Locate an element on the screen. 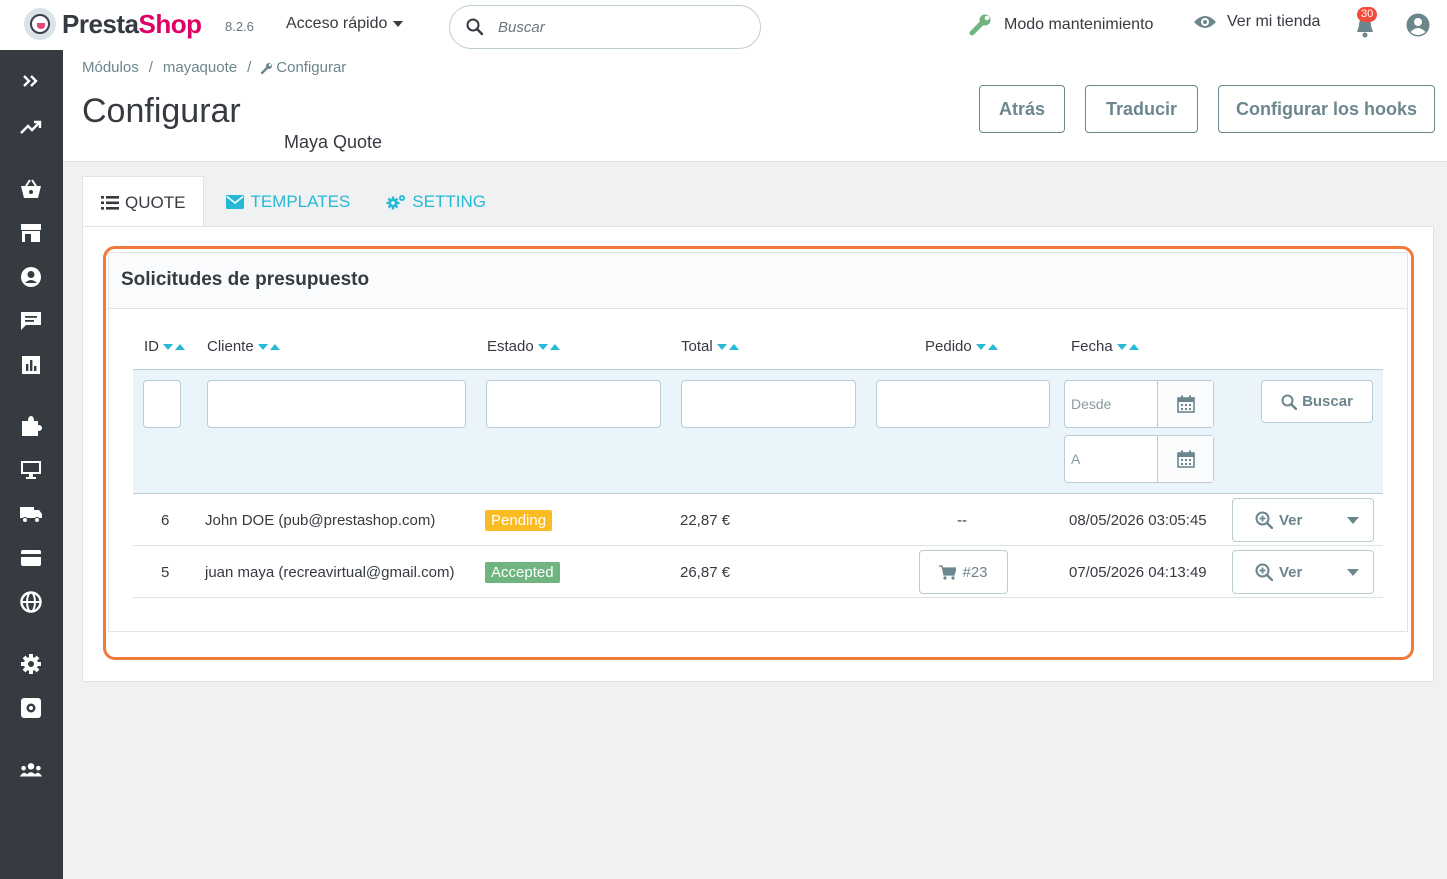 The image size is (1447, 879). tab-quote: QUOTE is located at coordinates (143, 202).